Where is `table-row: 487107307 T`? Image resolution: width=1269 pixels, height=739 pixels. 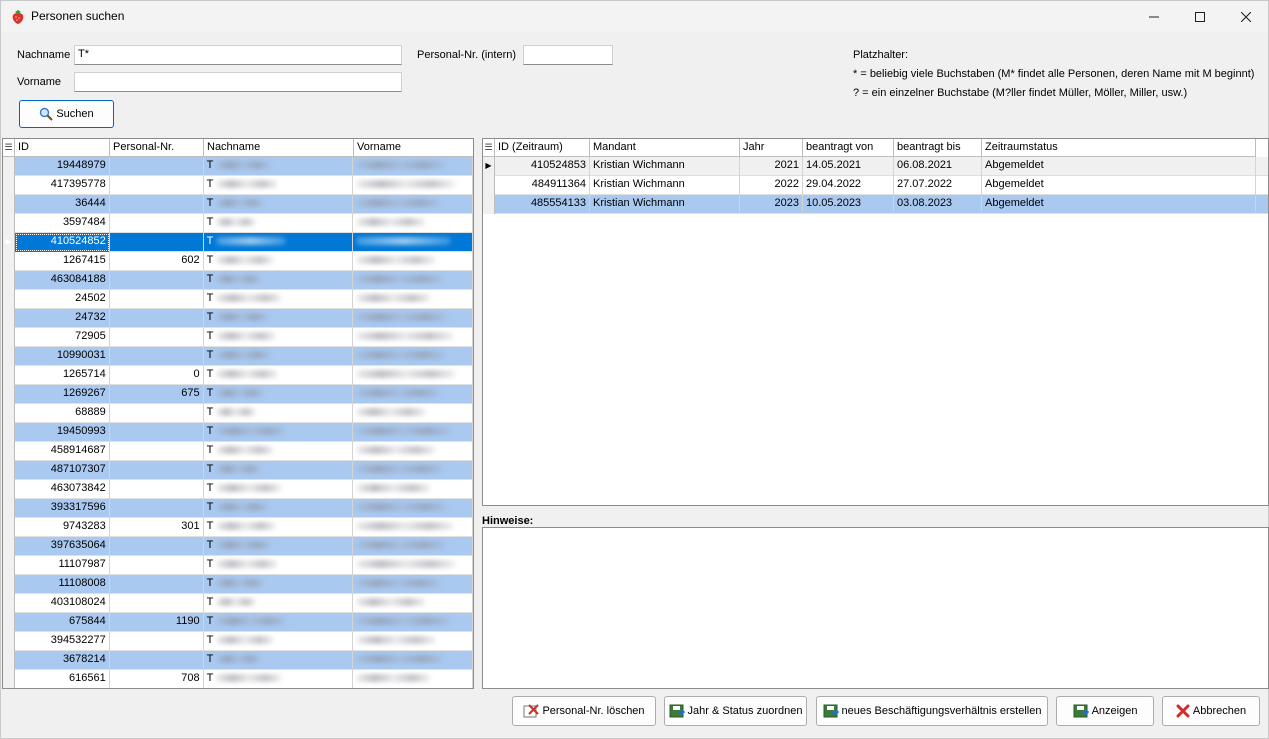 table-row: 487107307 T is located at coordinates (238, 470).